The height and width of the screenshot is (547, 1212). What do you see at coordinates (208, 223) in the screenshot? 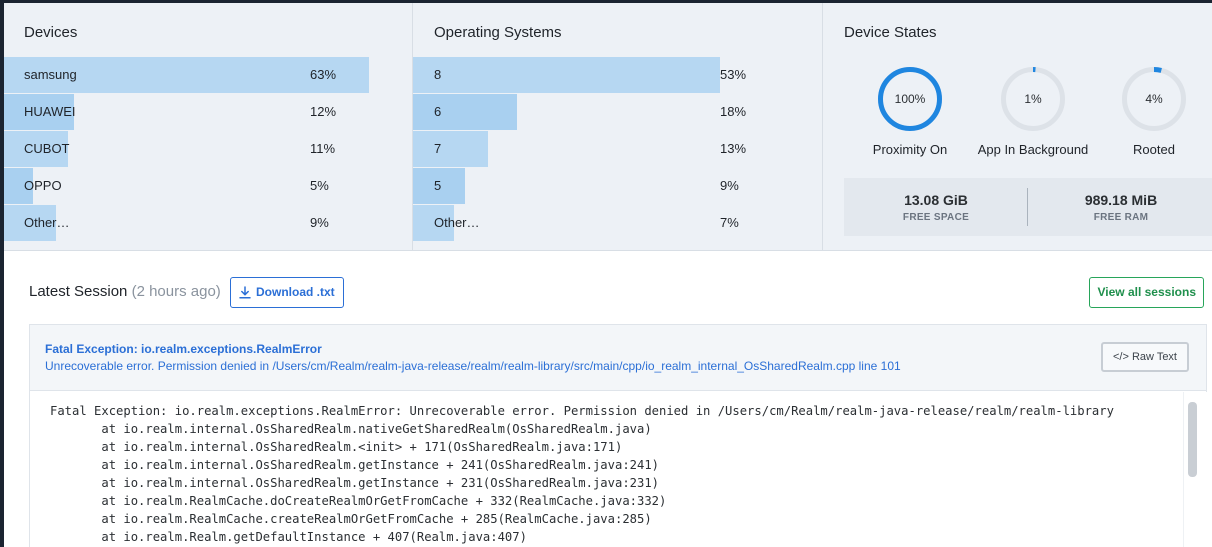
I see `device-row: Other… 9%` at bounding box center [208, 223].